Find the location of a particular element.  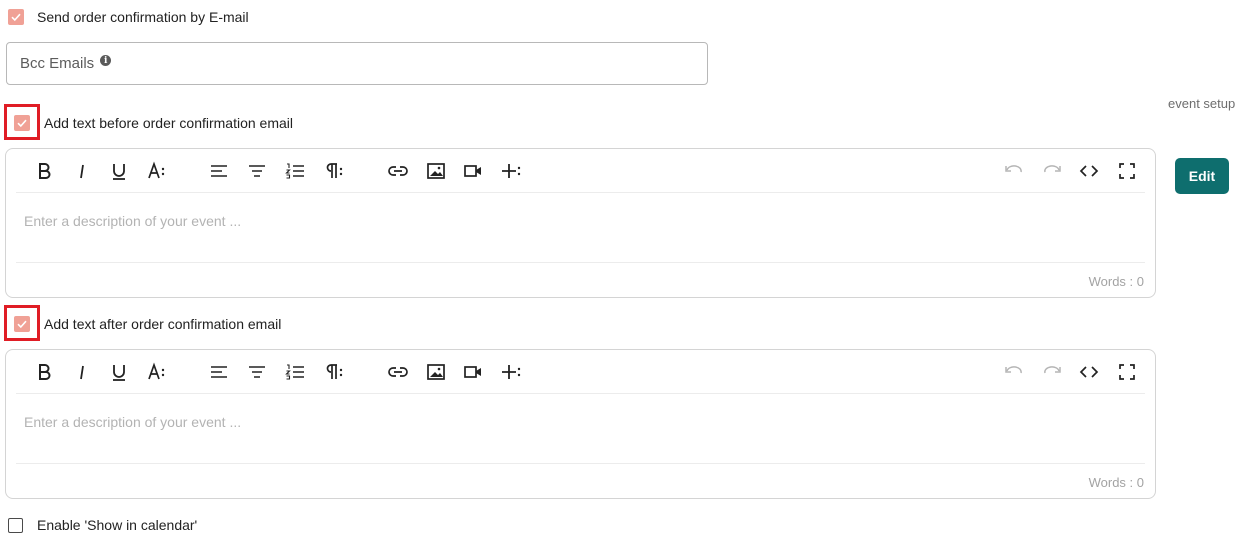

after-text-checkbox is located at coordinates (22, 324).